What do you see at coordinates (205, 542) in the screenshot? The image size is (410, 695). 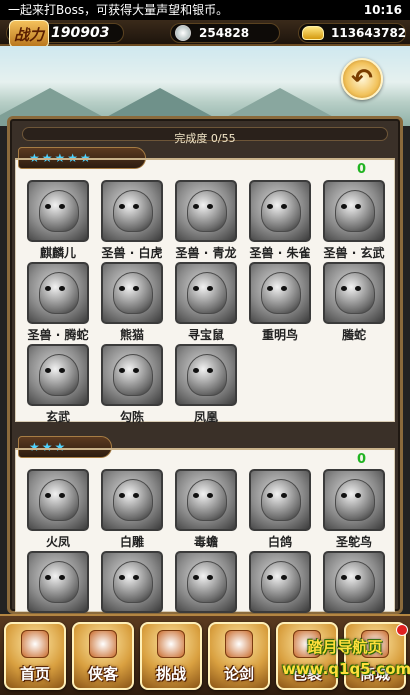 I see `creature-name: 毒蟾` at bounding box center [205, 542].